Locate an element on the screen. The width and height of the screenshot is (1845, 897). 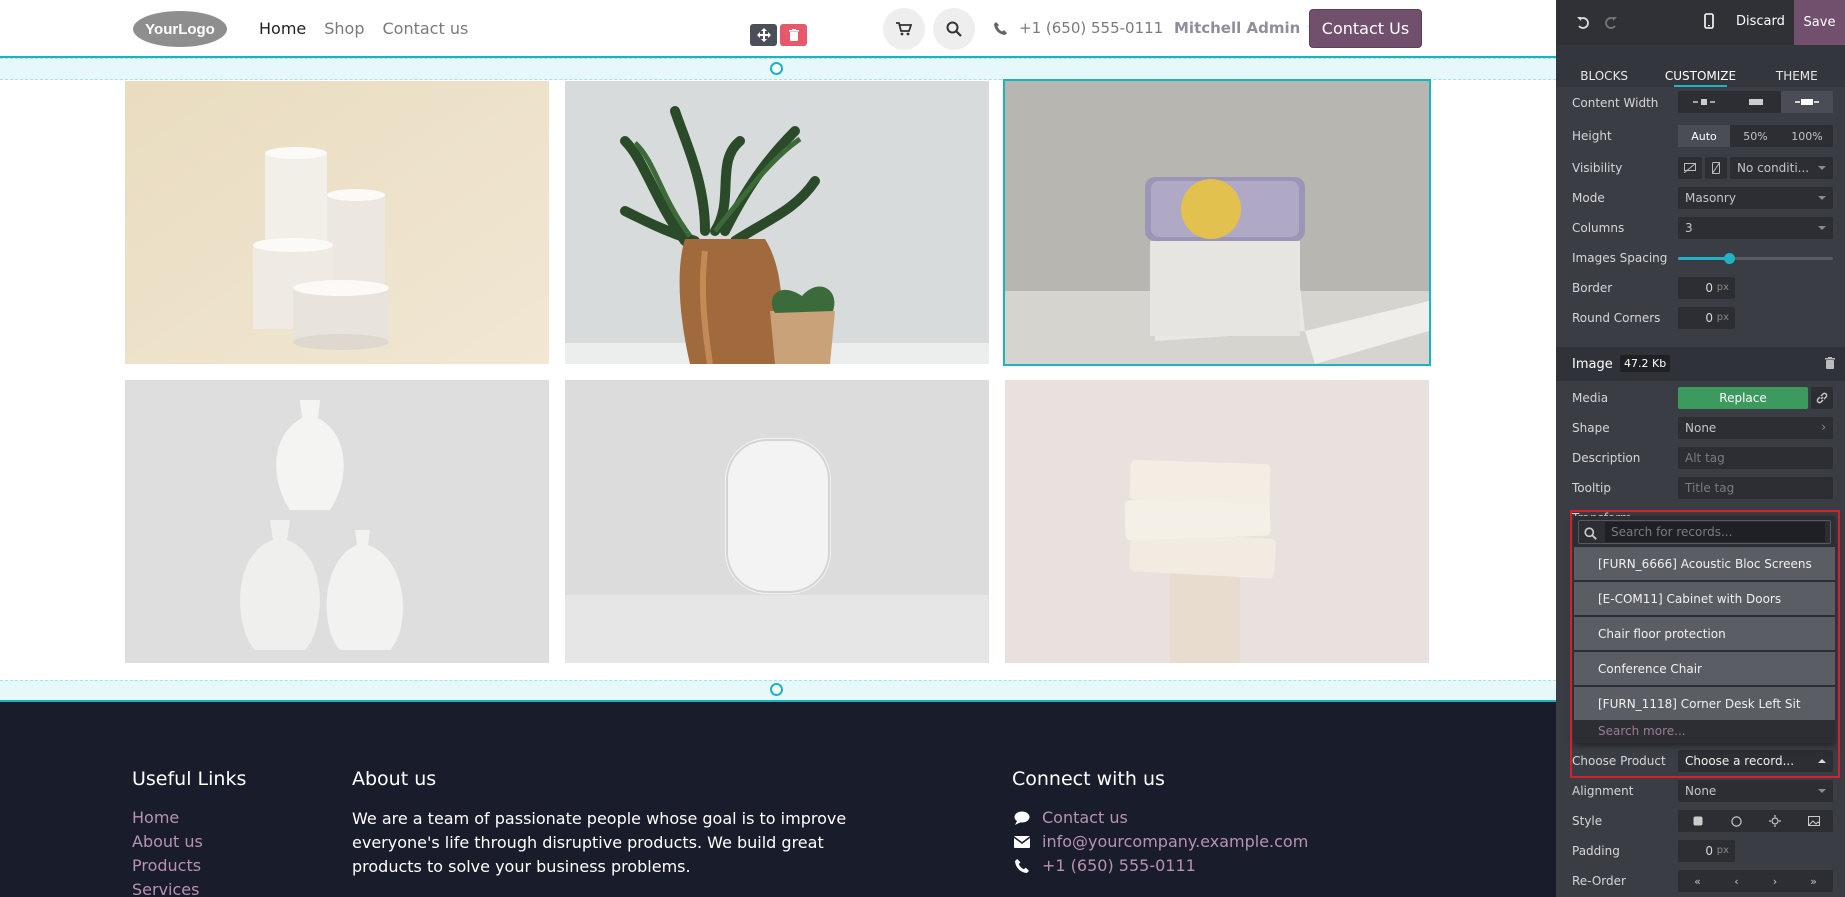
header-phone-text: +1 (650) 555-0111 is located at coordinates (1091, 28).